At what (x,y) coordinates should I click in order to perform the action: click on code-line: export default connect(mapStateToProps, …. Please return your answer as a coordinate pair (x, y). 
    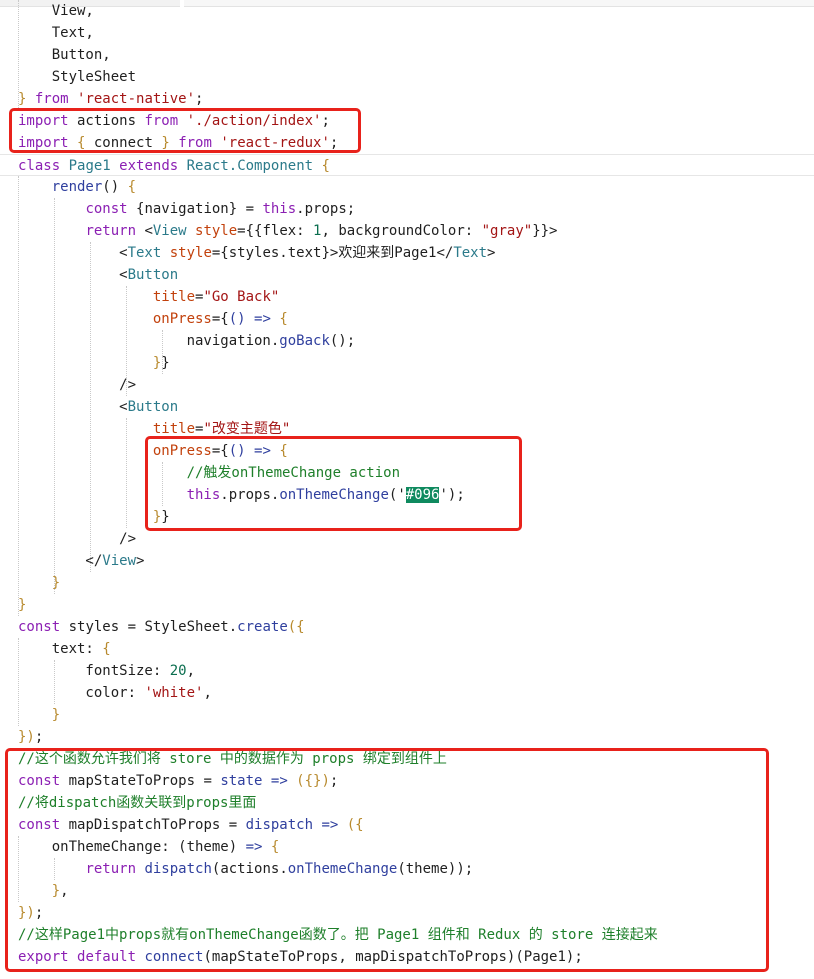
    Looking at the image, I should click on (407, 957).